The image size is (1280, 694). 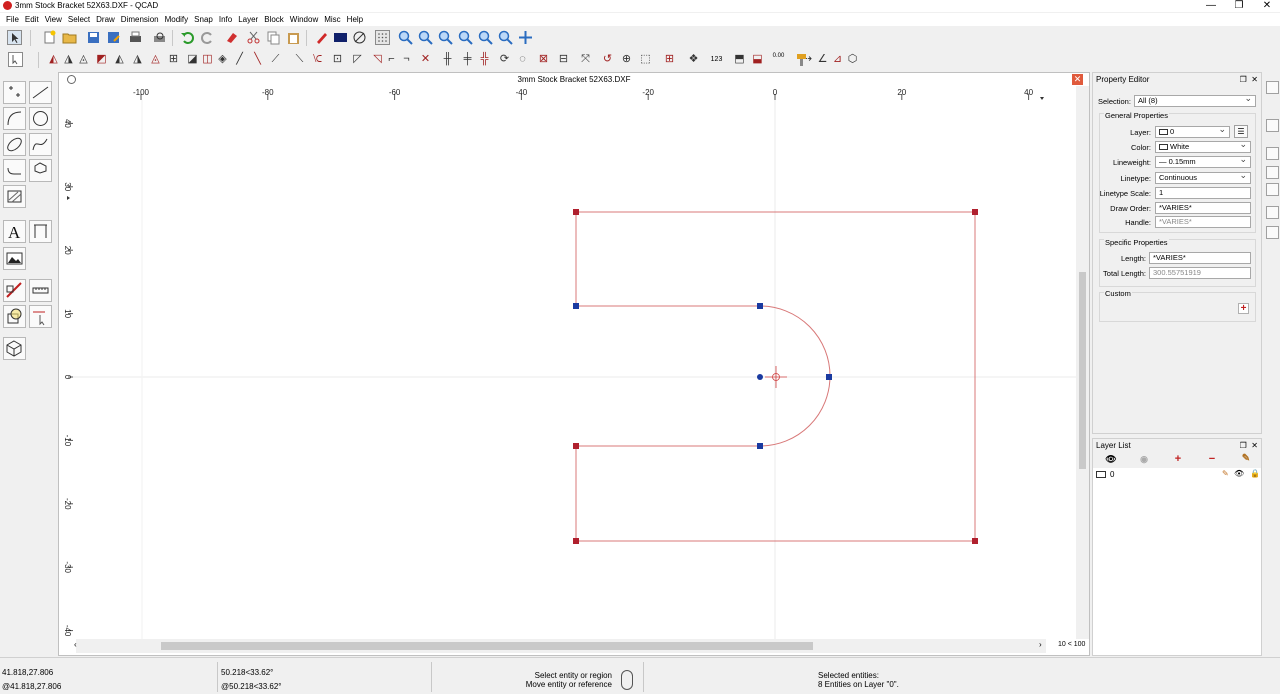 I want to click on arc-midpoint-handle, so click(x=829, y=377).